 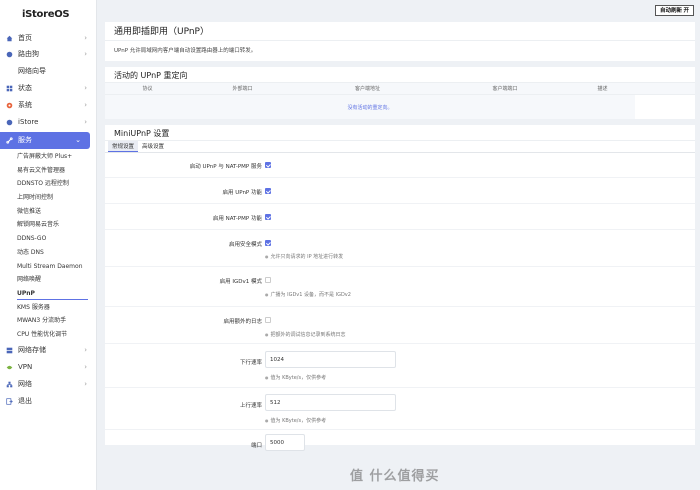 I want to click on brand-logo: iStoreOS, so click(x=46, y=14).